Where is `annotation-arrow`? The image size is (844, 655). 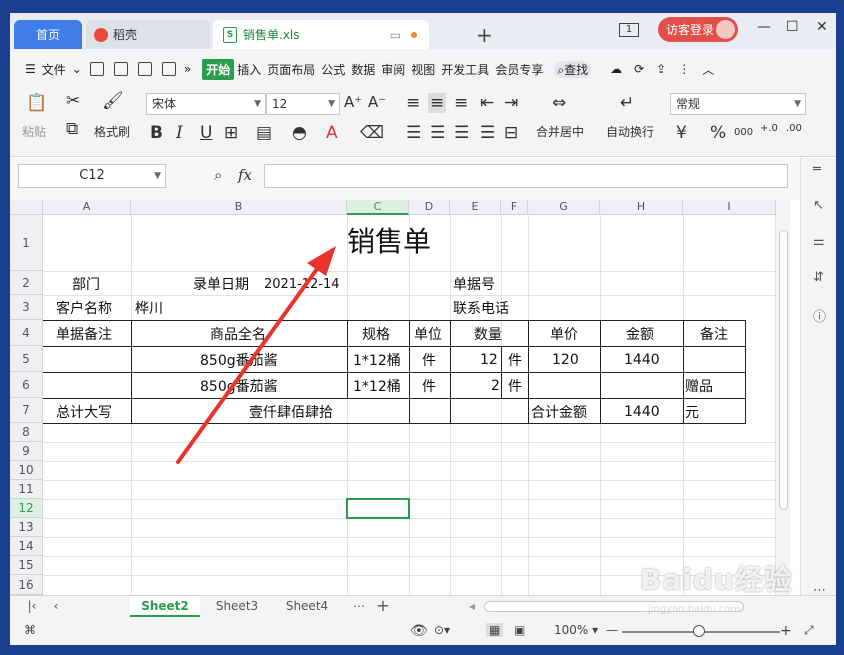
annotation-arrow is located at coordinates (256, 355).